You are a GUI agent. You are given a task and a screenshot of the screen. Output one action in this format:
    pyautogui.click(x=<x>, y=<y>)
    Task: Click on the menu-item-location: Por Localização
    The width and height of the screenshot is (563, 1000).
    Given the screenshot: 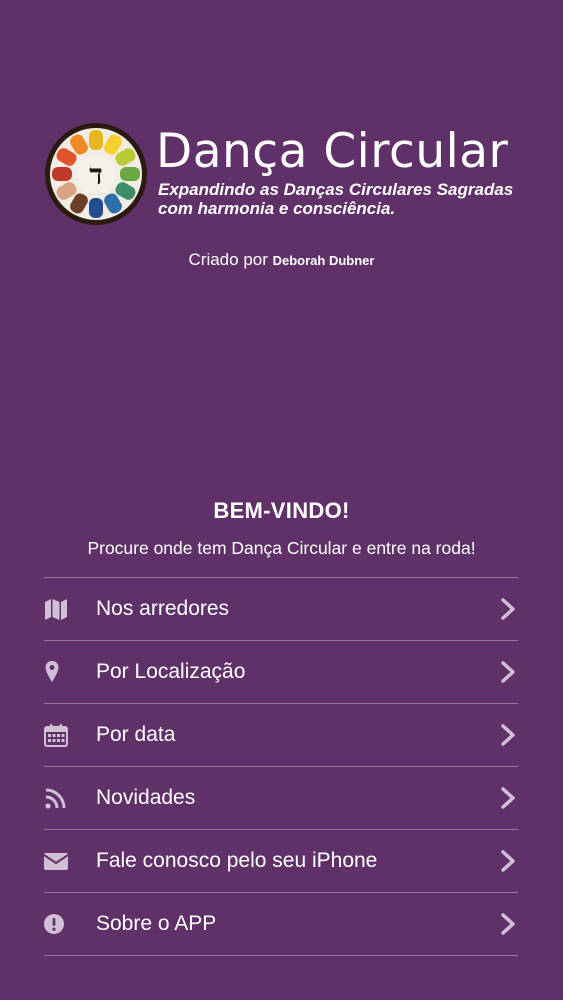 What is the action you would take?
    pyautogui.click(x=281, y=672)
    